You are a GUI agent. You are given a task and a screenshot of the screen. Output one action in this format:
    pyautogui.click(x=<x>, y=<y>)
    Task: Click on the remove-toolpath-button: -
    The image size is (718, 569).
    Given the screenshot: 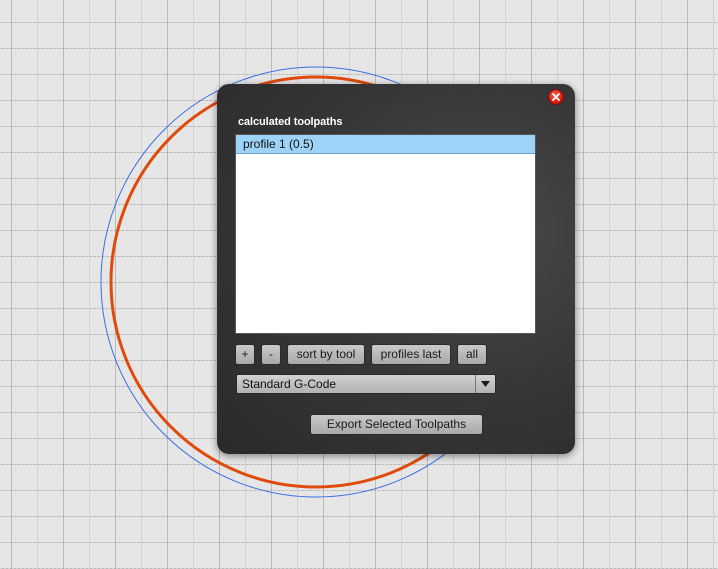 What is the action you would take?
    pyautogui.click(x=271, y=354)
    